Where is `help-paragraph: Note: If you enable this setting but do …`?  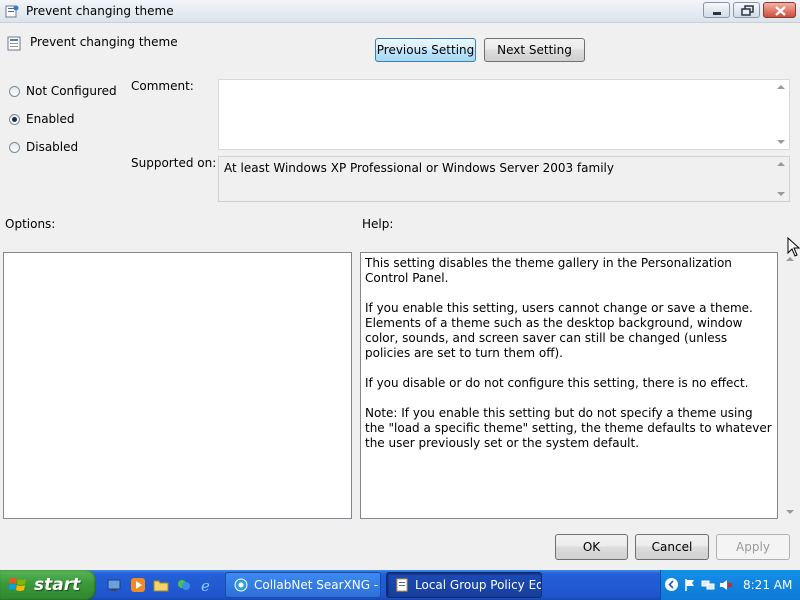 help-paragraph: Note: If you enable this setting but do … is located at coordinates (568, 428).